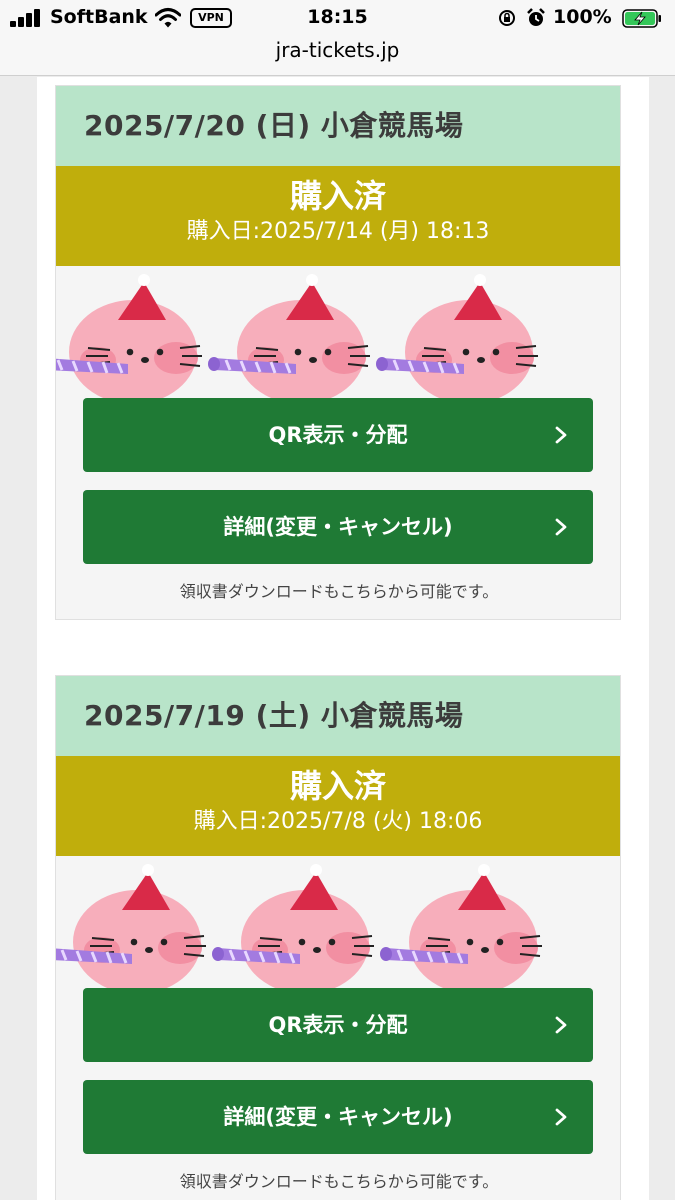 The height and width of the screenshot is (1200, 675). I want to click on ticket-header: 2025/7/19 (土) 小倉競馬場, so click(338, 716).